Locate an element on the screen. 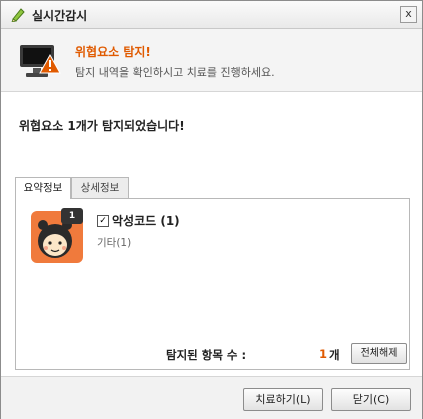 Image resolution: width=423 pixels, height=419 pixels. detected-count-value: 1 is located at coordinates (323, 354).